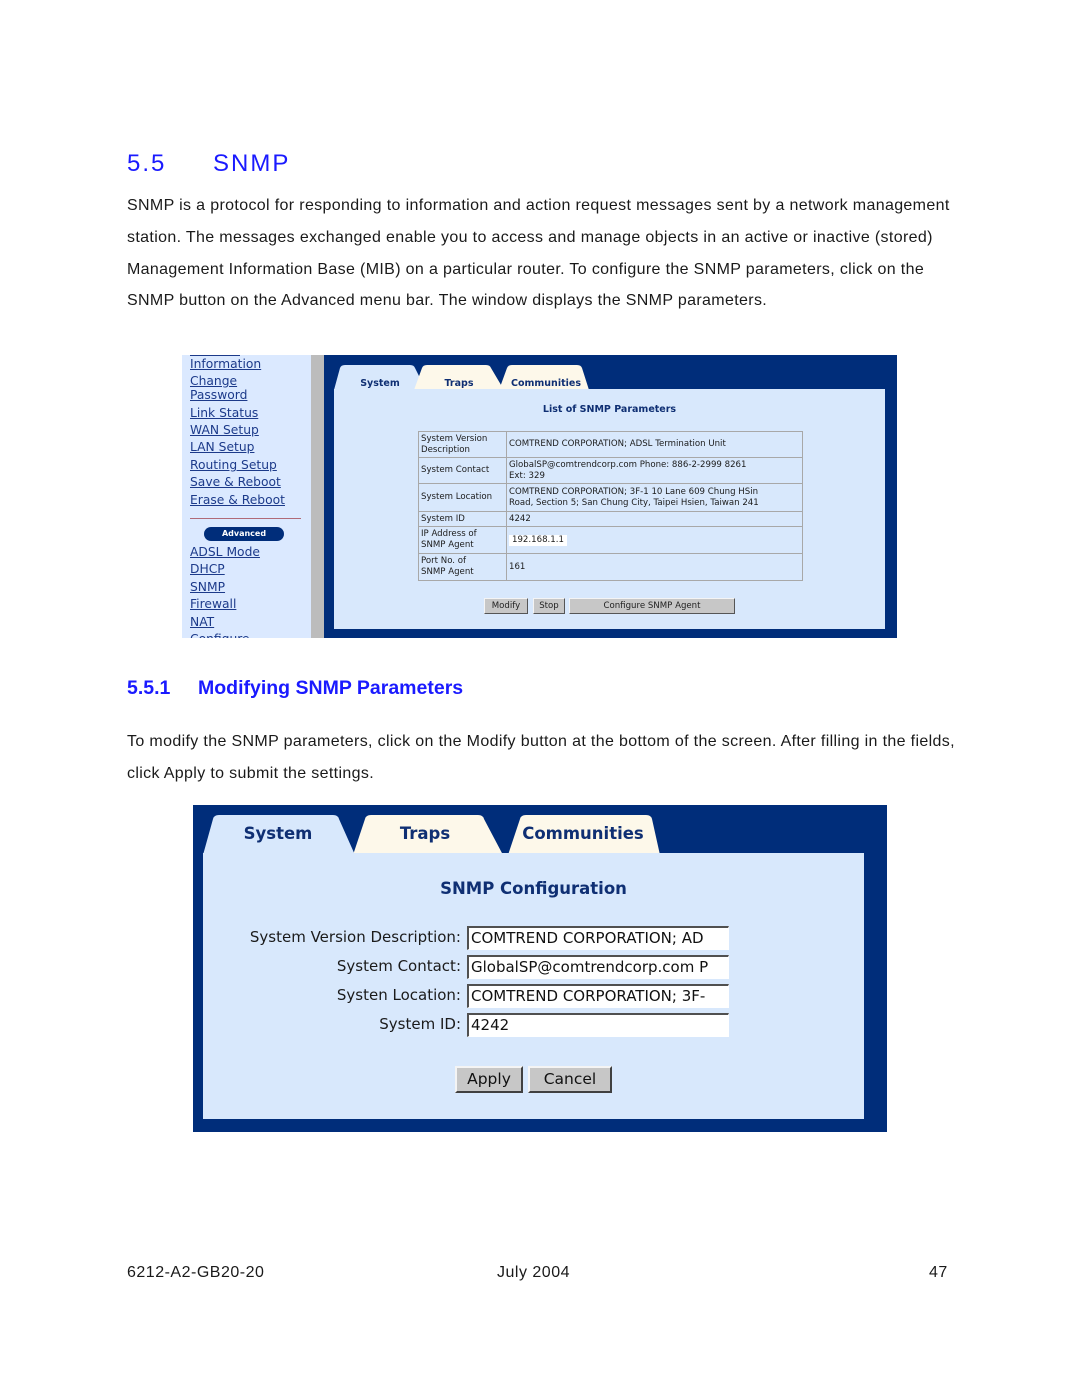 This screenshot has height=1397, width=1080. Describe the element at coordinates (398, 966) in the screenshot. I see `field-label: System Contact:` at that location.